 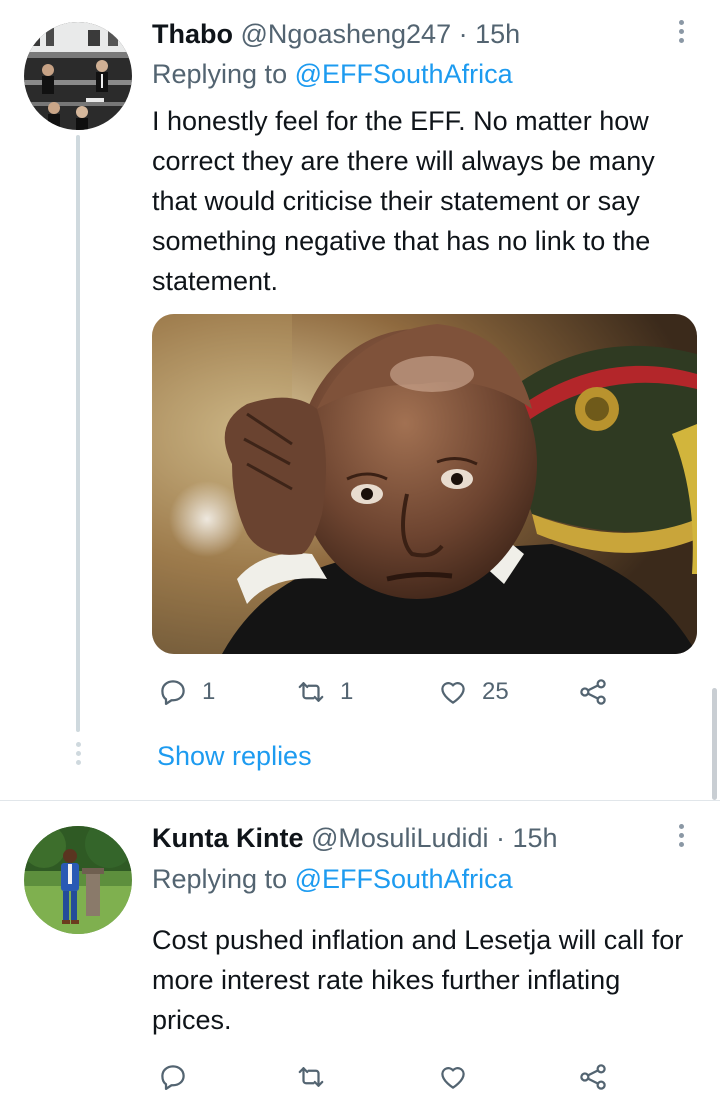 I want to click on reply-count: 1, so click(x=209, y=691).